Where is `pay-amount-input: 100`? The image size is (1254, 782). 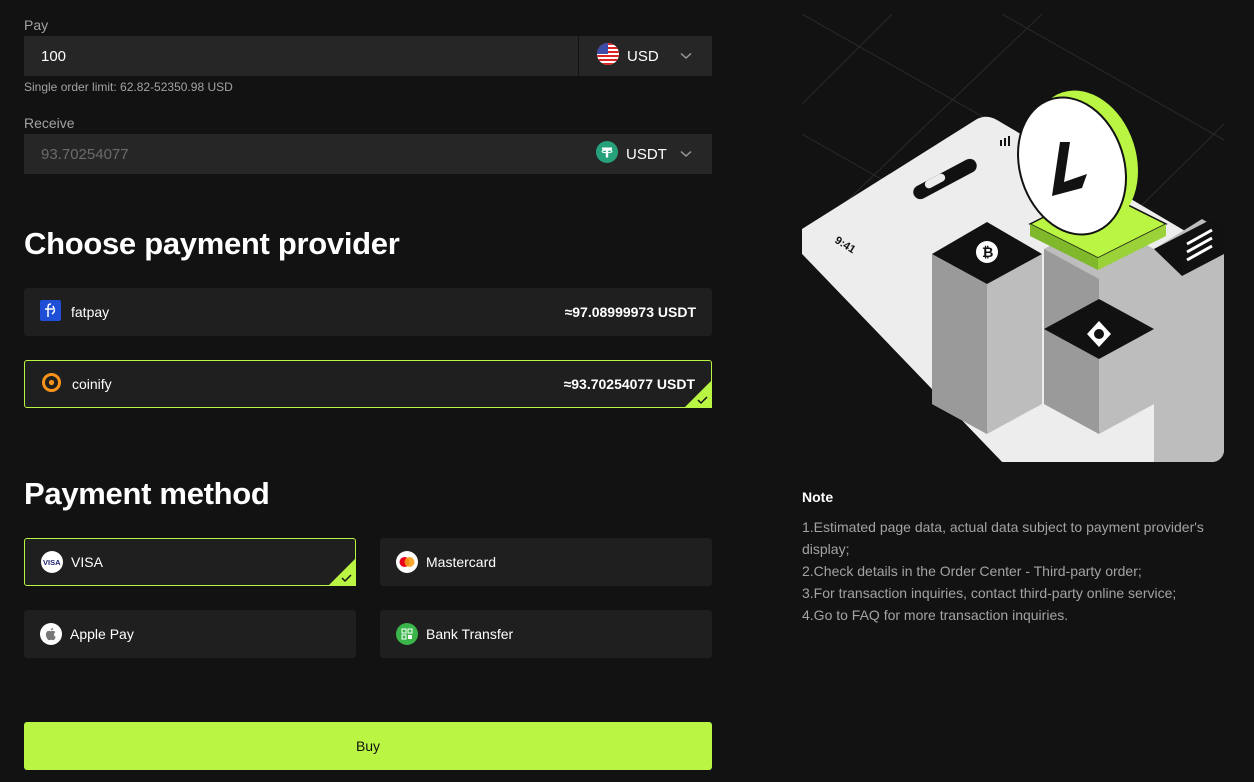 pay-amount-input: 100 is located at coordinates (301, 56).